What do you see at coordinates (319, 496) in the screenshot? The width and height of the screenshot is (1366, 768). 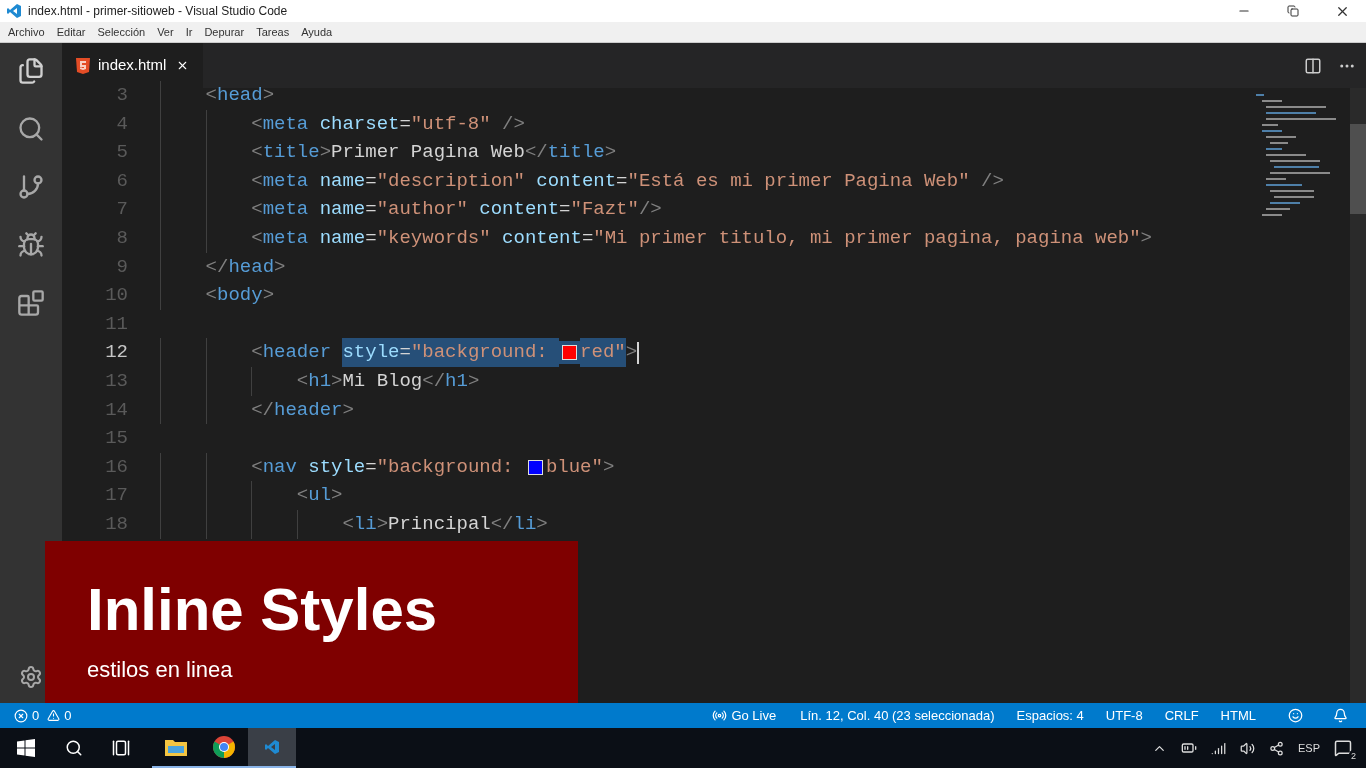 I see `code-text: <ul>` at bounding box center [319, 496].